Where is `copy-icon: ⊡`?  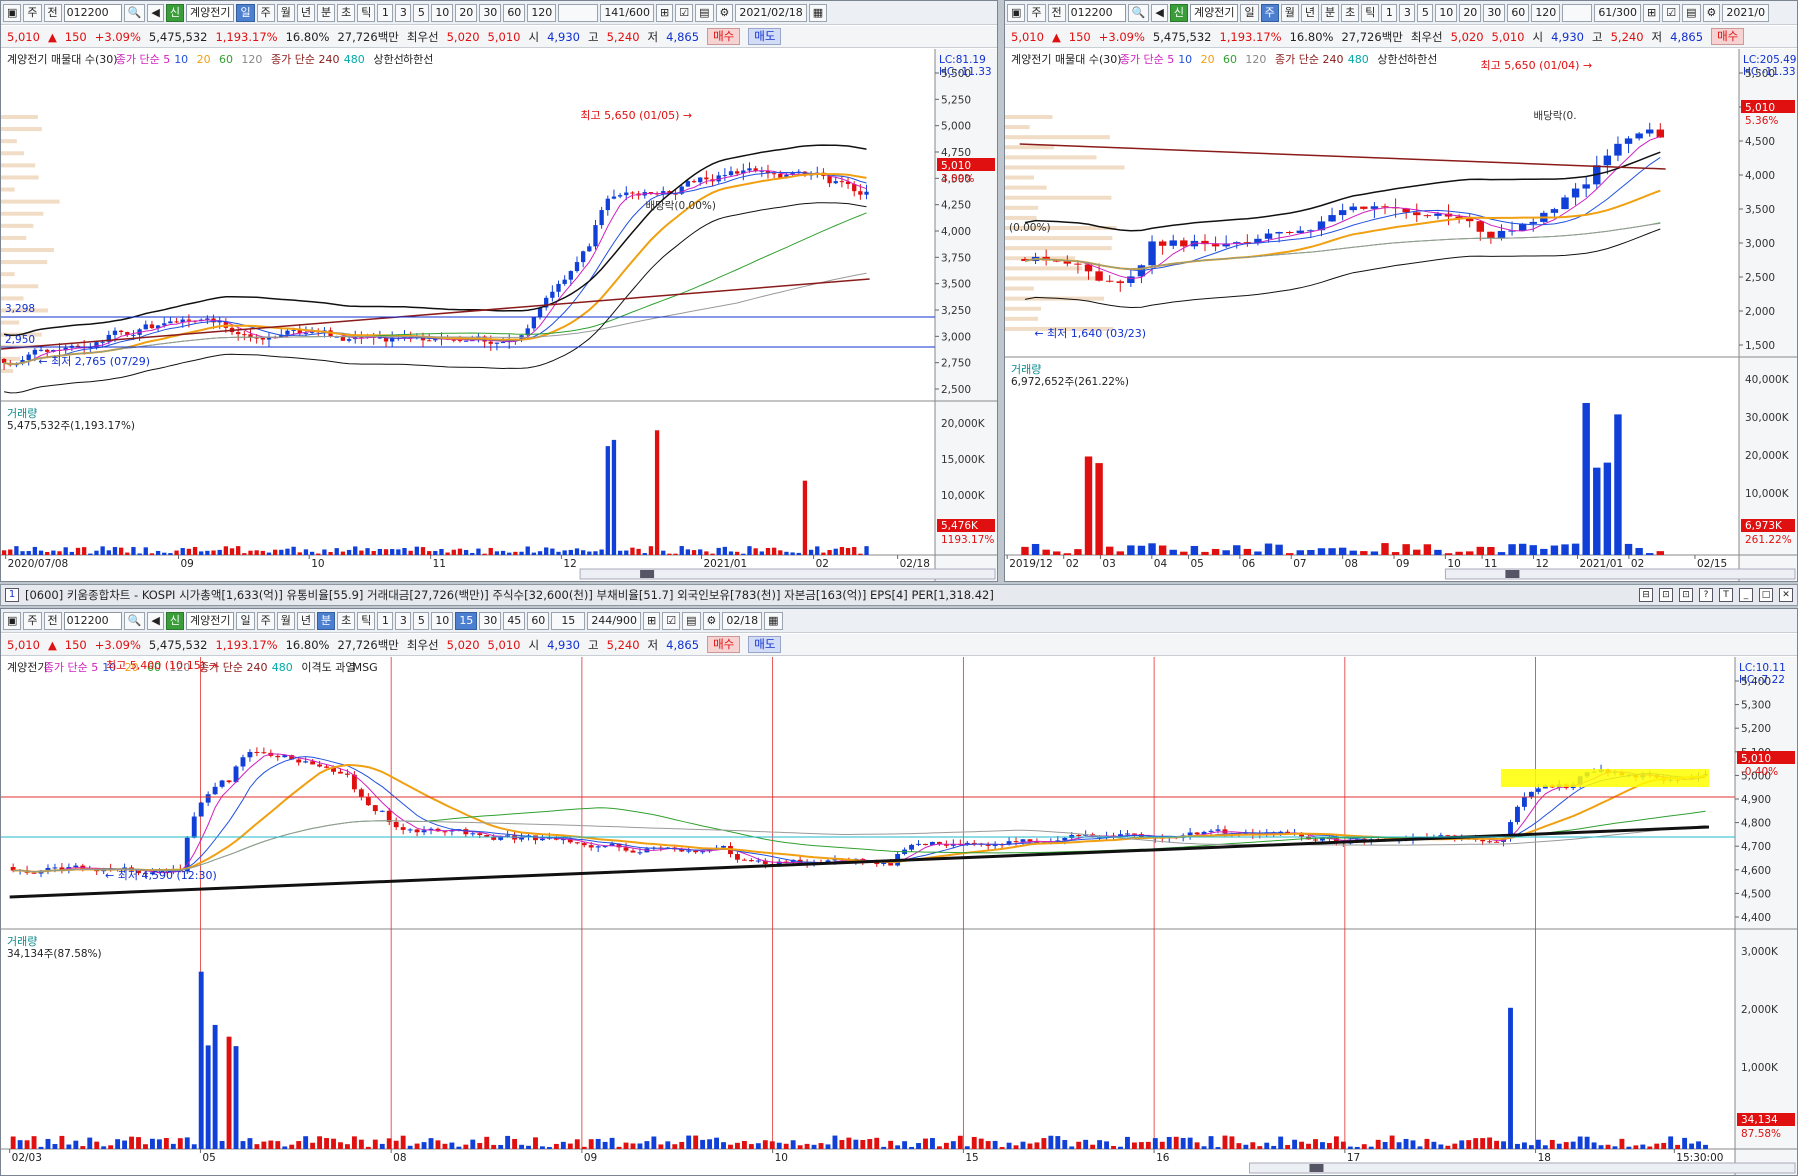 copy-icon: ⊡ is located at coordinates (1666, 595).